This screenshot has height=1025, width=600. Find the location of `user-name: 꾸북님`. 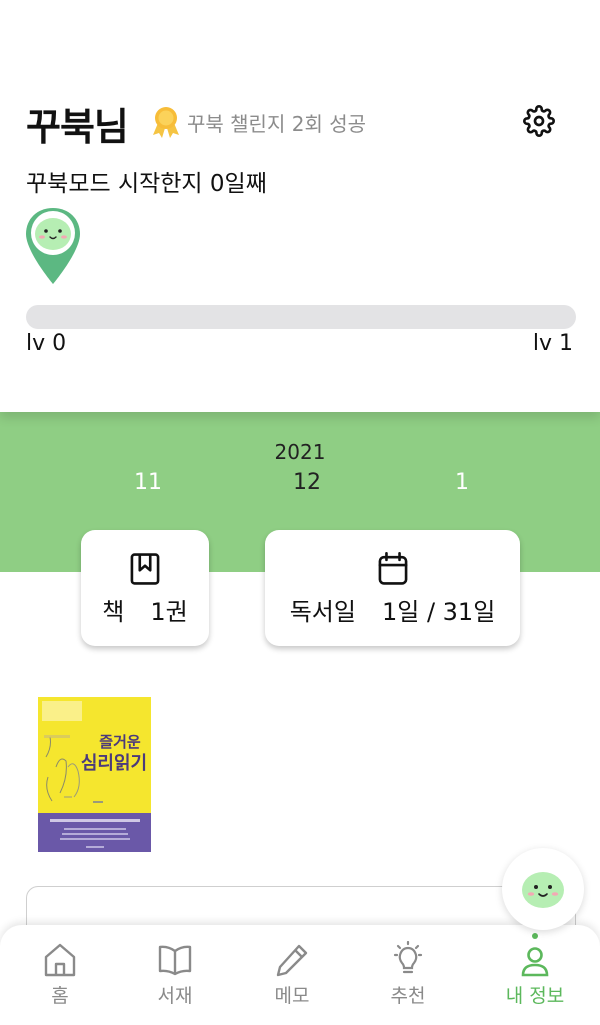

user-name: 꾸북님 is located at coordinates (77, 127).